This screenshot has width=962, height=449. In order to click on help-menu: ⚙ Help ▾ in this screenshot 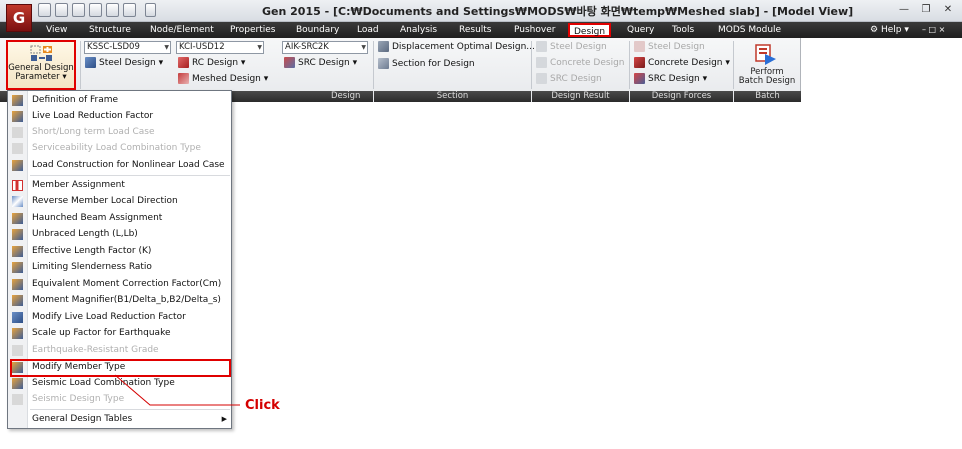, I will do `click(889, 30)`.